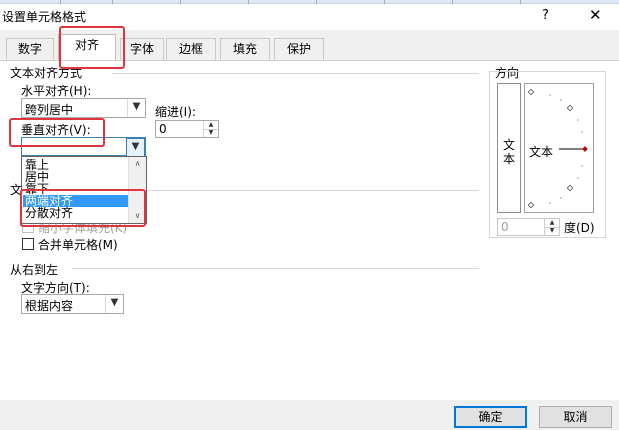 This screenshot has height=430, width=619. I want to click on dropdown-option-top: 靠上, so click(77, 165).